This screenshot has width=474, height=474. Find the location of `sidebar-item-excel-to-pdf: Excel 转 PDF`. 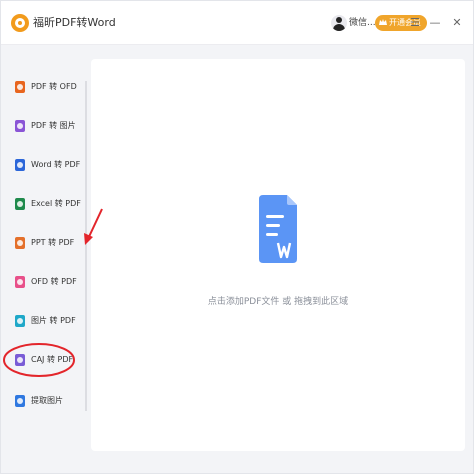

sidebar-item-excel-to-pdf: Excel 转 PDF is located at coordinates (44, 204).